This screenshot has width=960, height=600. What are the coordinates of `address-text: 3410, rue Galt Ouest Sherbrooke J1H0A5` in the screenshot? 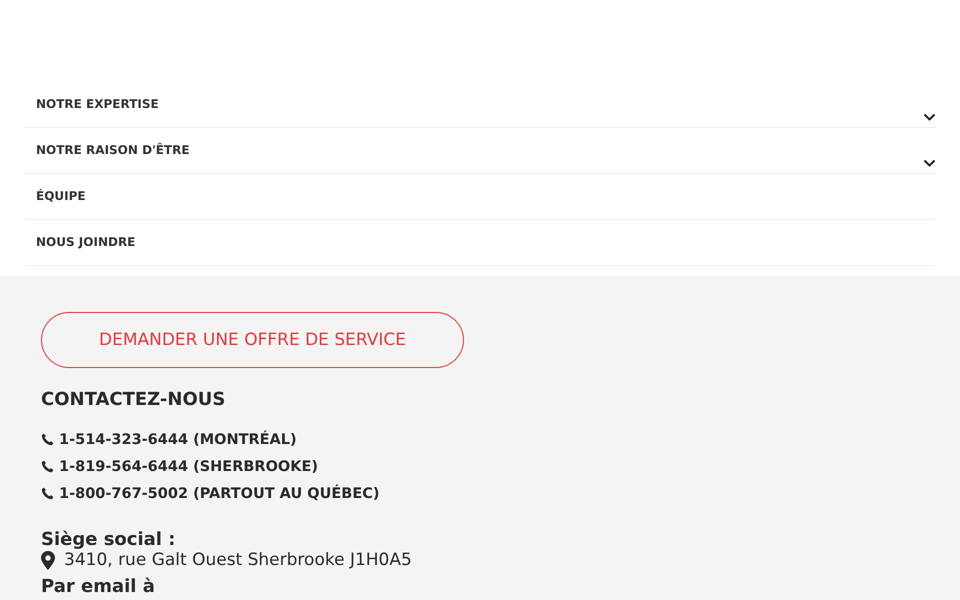 It's located at (238, 560).